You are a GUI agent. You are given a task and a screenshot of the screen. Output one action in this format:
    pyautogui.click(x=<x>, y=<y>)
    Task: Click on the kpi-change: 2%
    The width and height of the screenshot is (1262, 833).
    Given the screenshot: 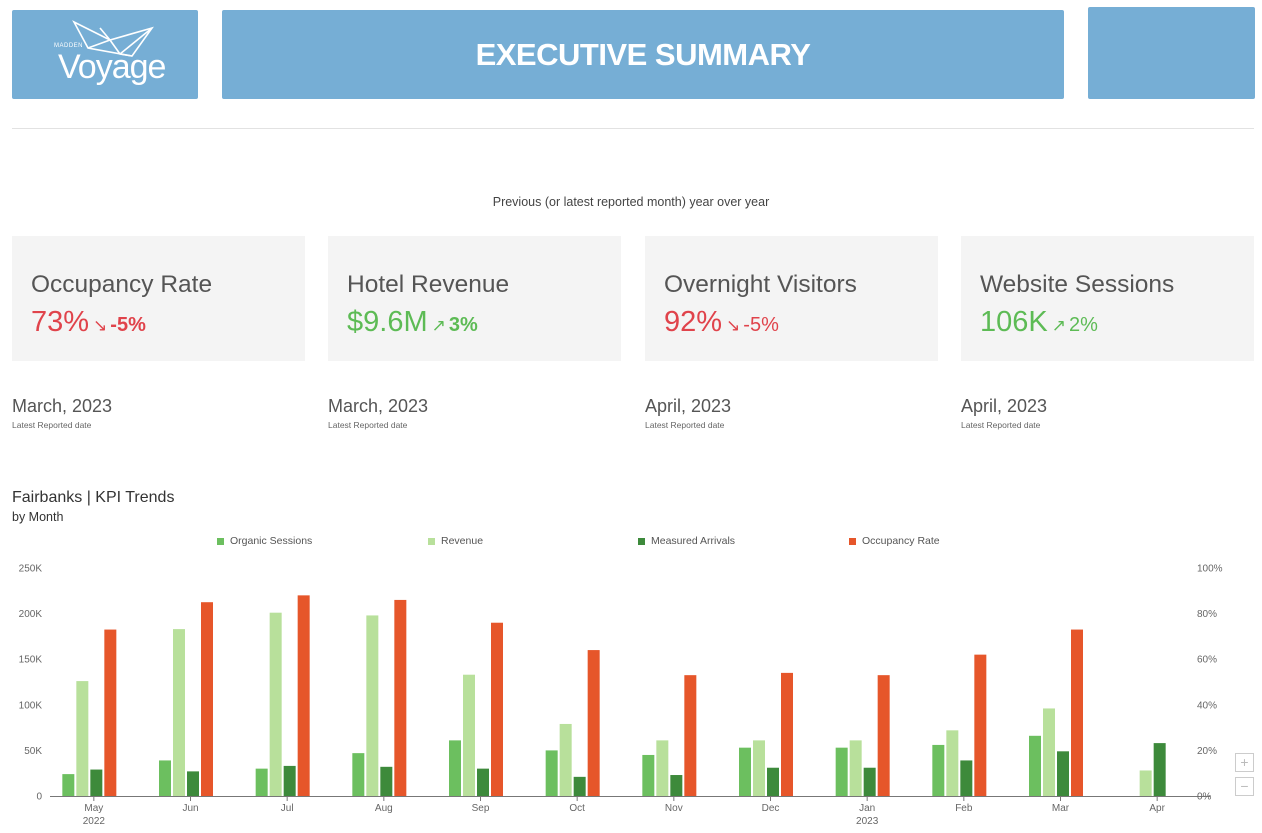 What is the action you would take?
    pyautogui.click(x=1083, y=325)
    